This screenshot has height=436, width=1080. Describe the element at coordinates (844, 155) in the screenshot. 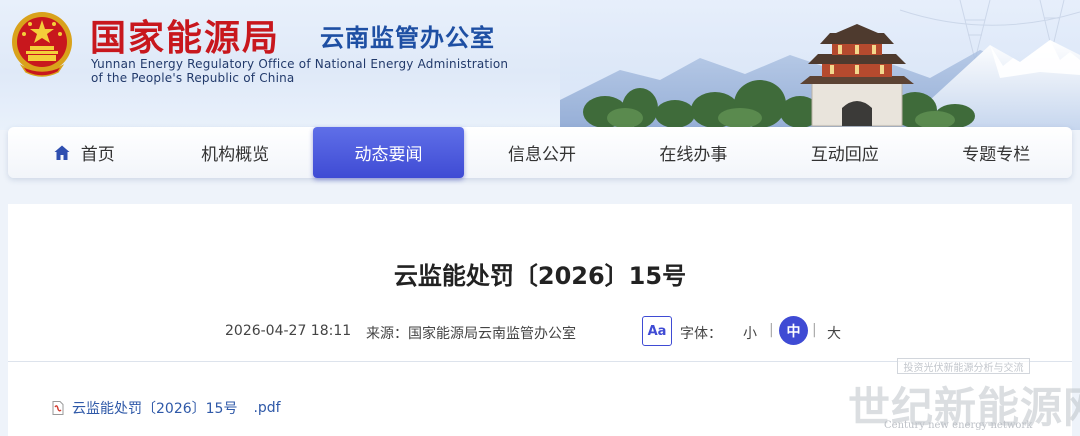

I see `nav-item-label: 互动回应` at that location.